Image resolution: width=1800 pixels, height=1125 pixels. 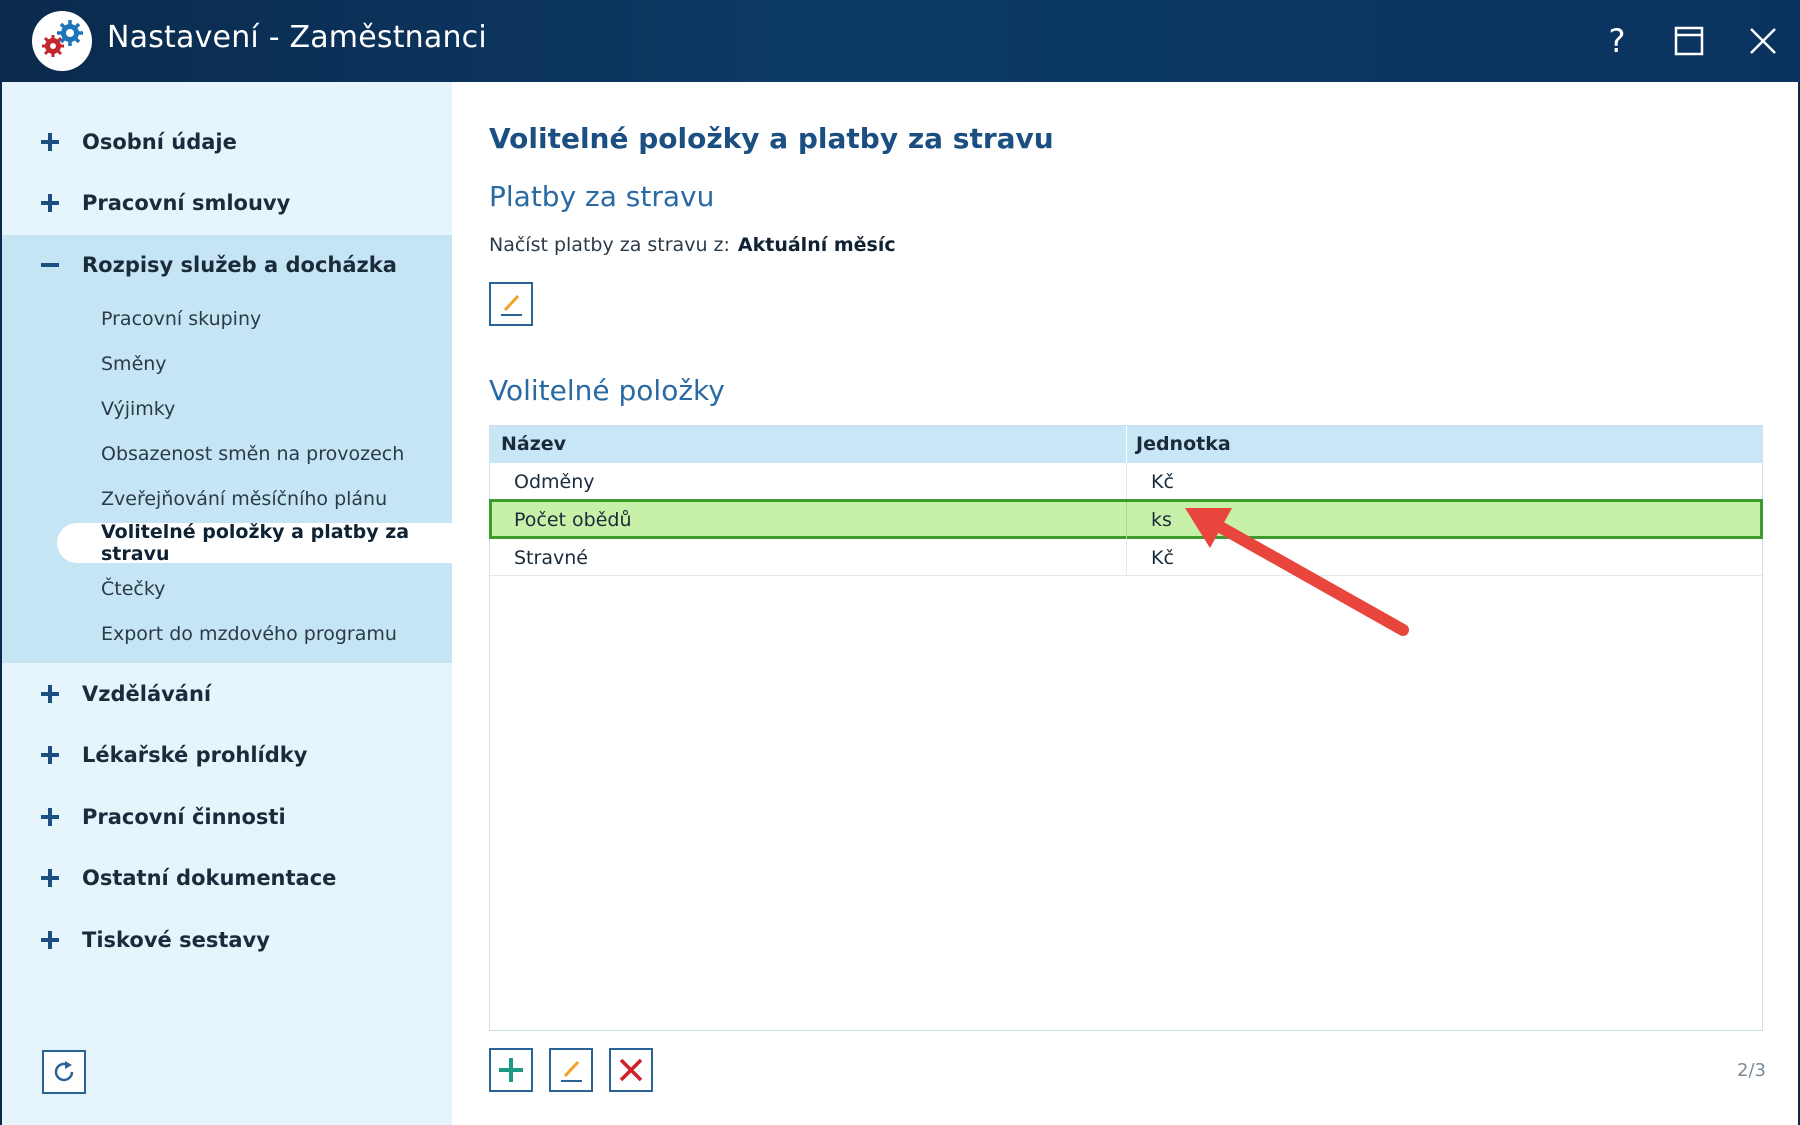 I want to click on sidebar-item-label: Tiskové sestavy, so click(x=176, y=940).